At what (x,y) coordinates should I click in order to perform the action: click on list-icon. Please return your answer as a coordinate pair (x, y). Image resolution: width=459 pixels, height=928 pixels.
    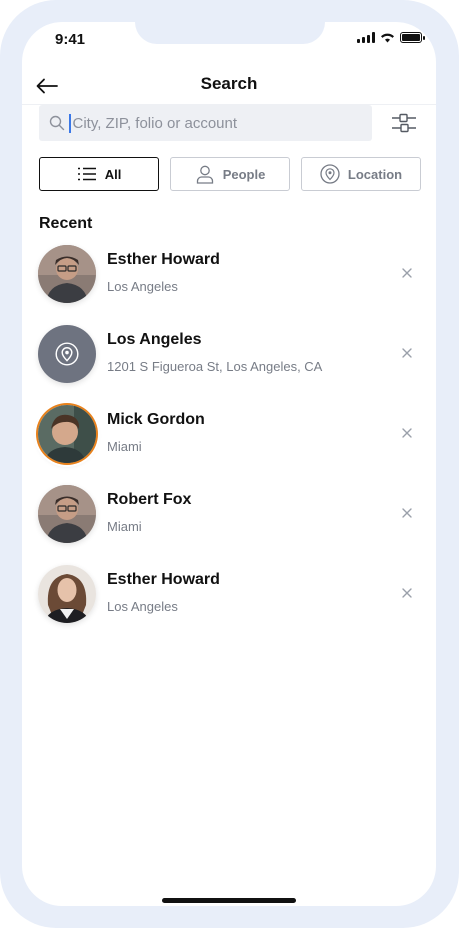
    Looking at the image, I should click on (87, 174).